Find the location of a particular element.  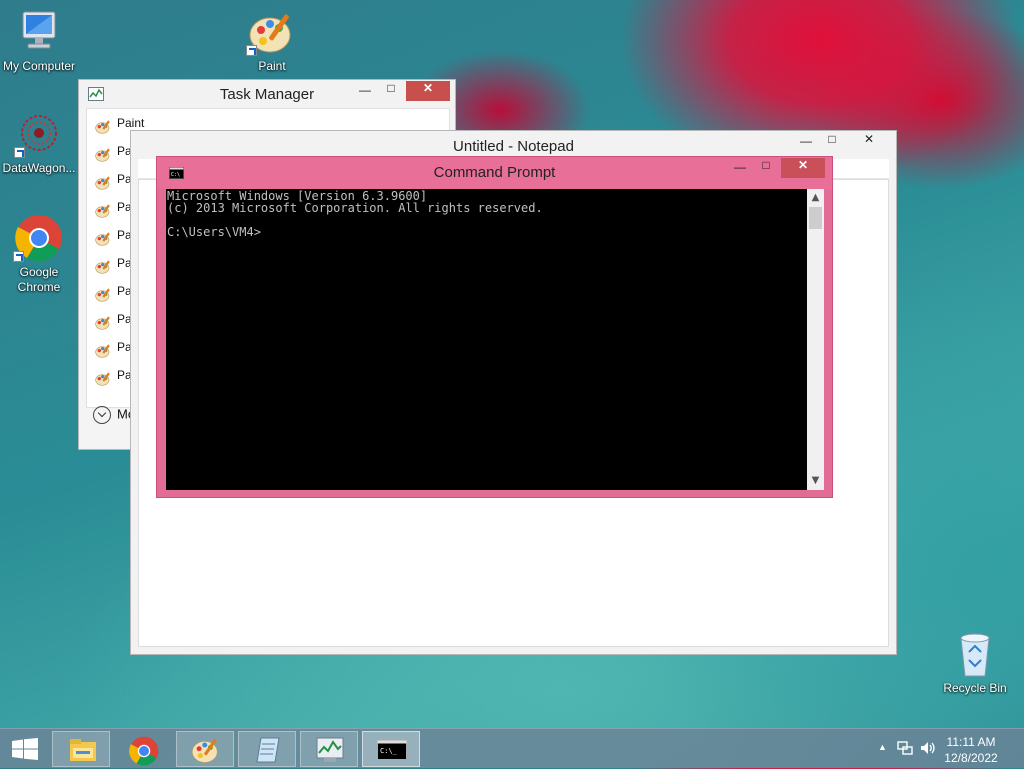

desktop-icon-label: Google Chrome is located at coordinates (39, 279).